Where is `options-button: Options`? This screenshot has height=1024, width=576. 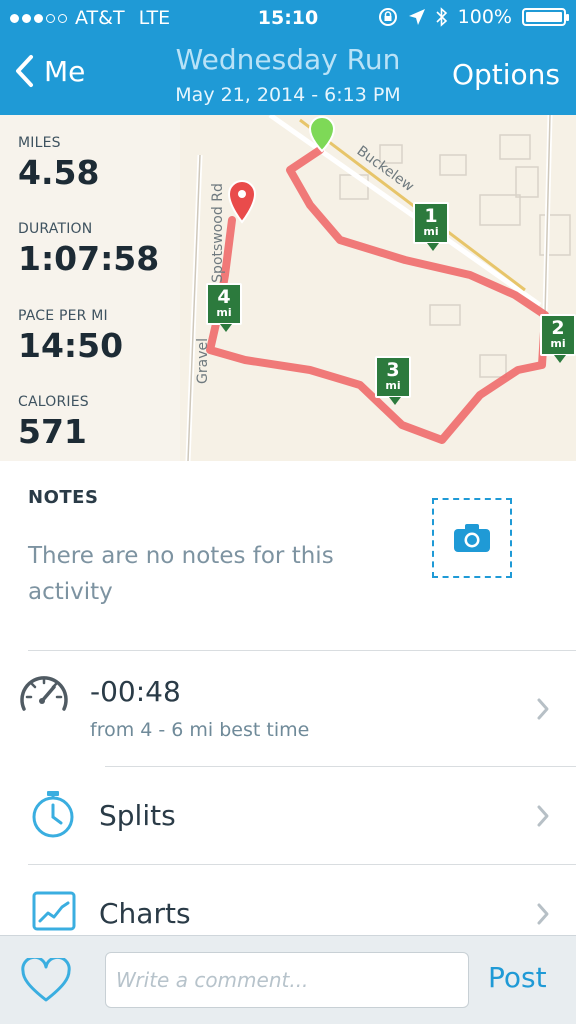
options-button: Options is located at coordinates (506, 74).